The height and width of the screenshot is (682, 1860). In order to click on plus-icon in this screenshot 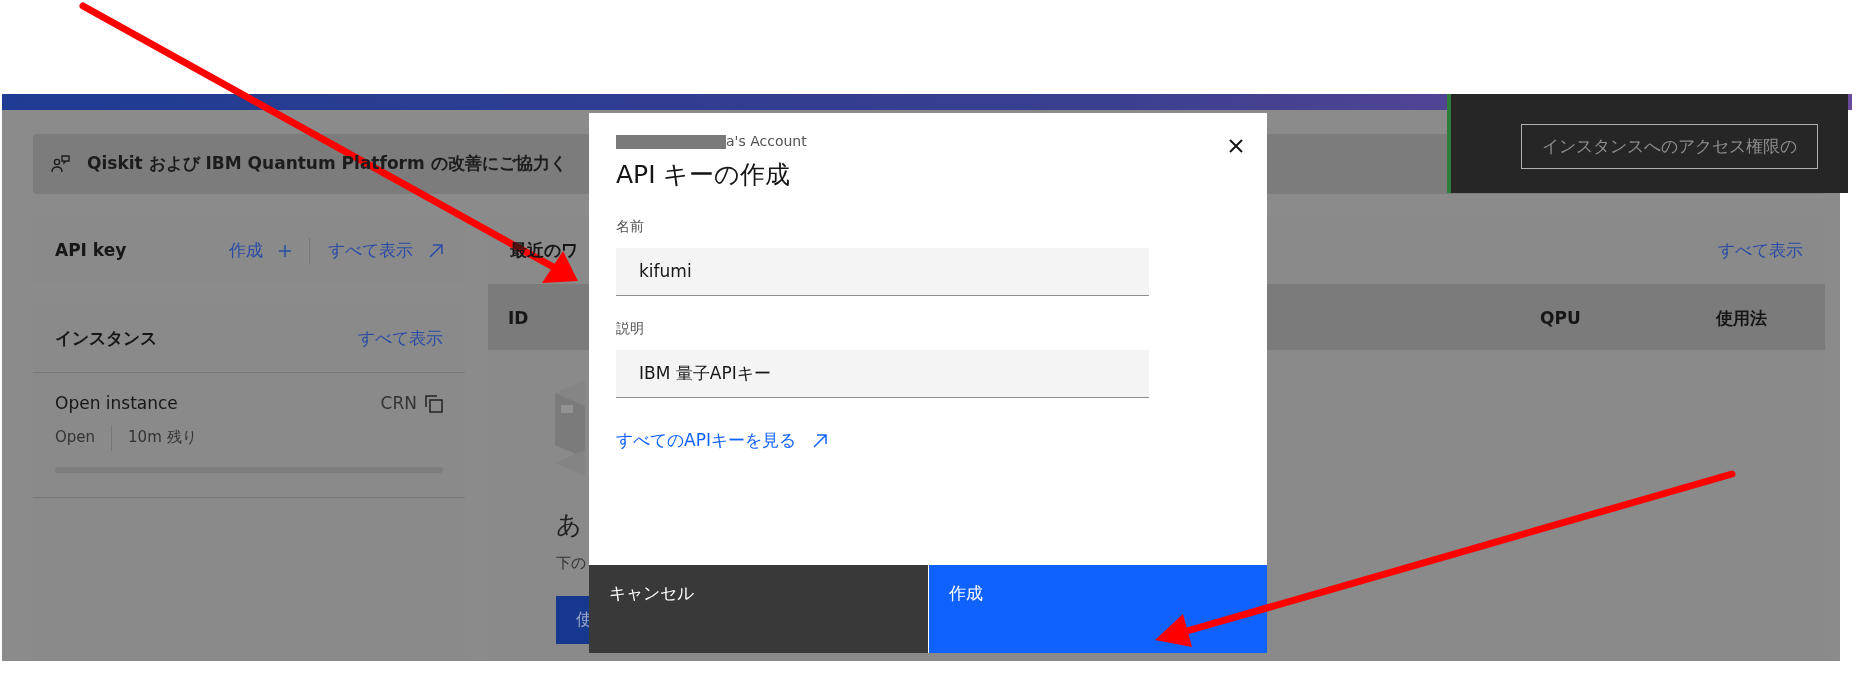, I will do `click(285, 250)`.